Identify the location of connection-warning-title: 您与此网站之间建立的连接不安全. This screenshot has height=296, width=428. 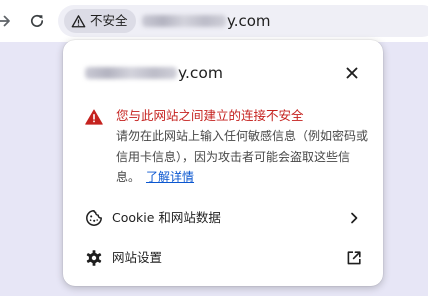
(210, 115).